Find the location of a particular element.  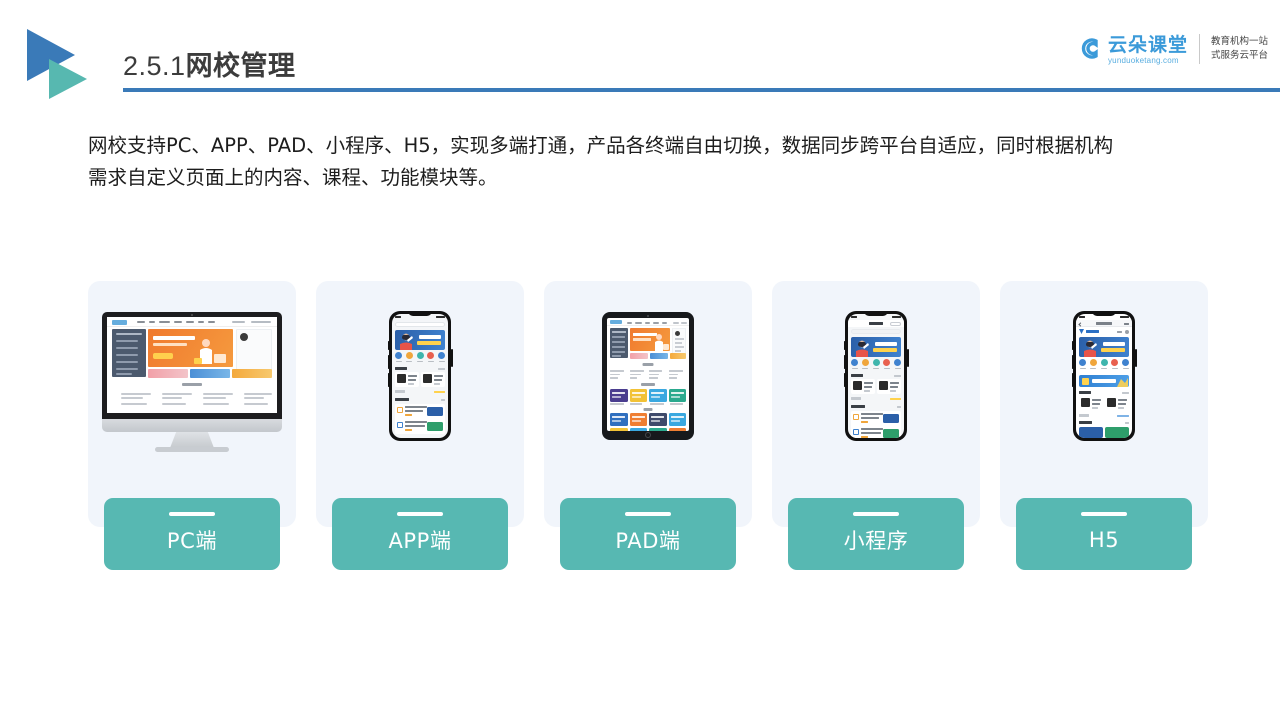

platform-card-pad: PAD端 is located at coordinates (648, 427).